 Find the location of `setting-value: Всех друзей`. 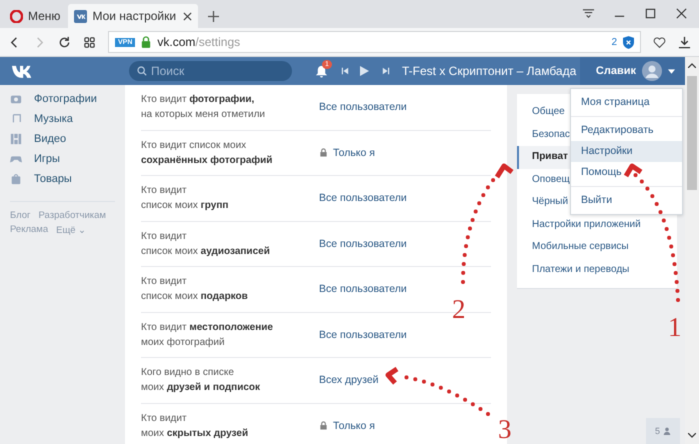

setting-value: Всех друзей is located at coordinates (349, 380).